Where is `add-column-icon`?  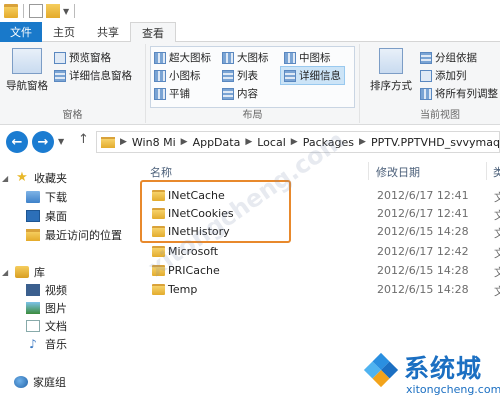 add-column-icon is located at coordinates (426, 75).